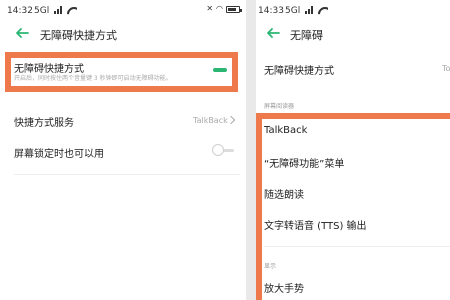 This screenshot has height=300, width=450. What do you see at coordinates (446, 68) in the screenshot?
I see `shortcut-value: To` at bounding box center [446, 68].